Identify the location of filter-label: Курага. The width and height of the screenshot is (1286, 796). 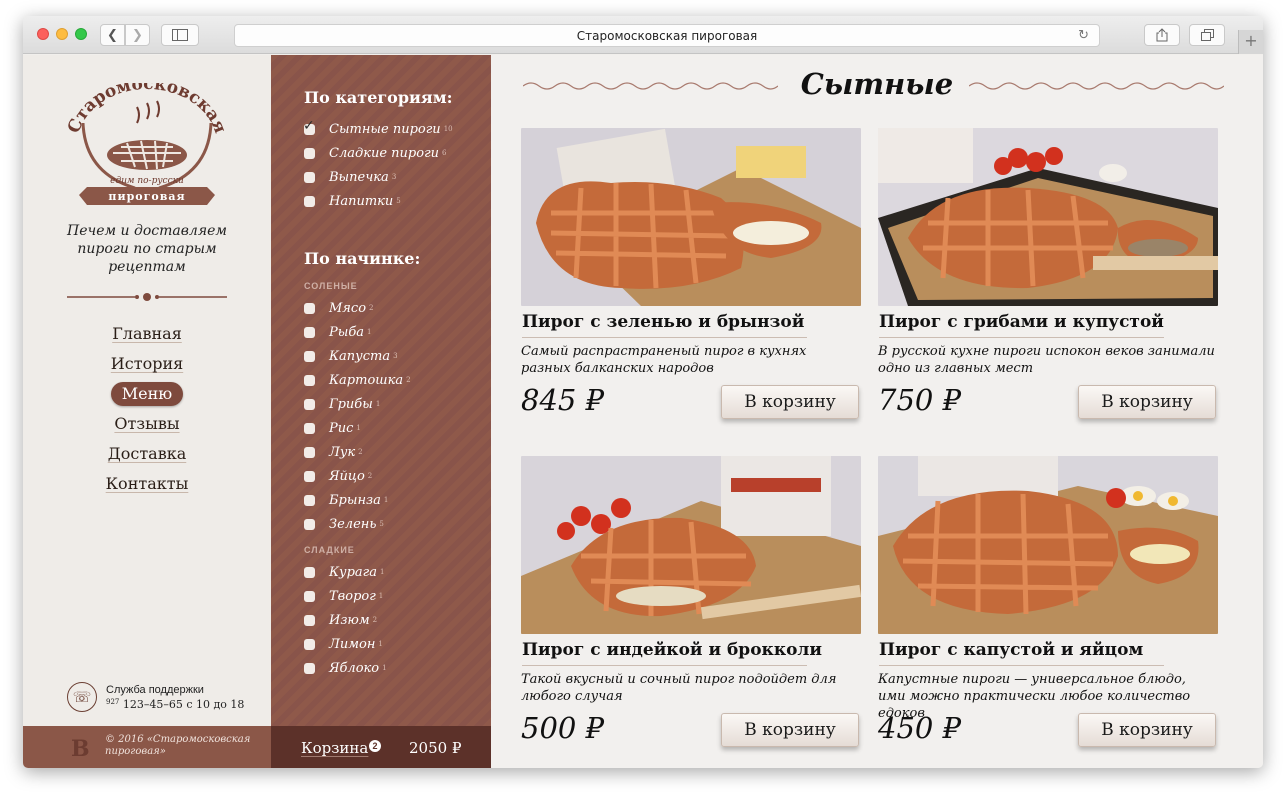
(353, 572).